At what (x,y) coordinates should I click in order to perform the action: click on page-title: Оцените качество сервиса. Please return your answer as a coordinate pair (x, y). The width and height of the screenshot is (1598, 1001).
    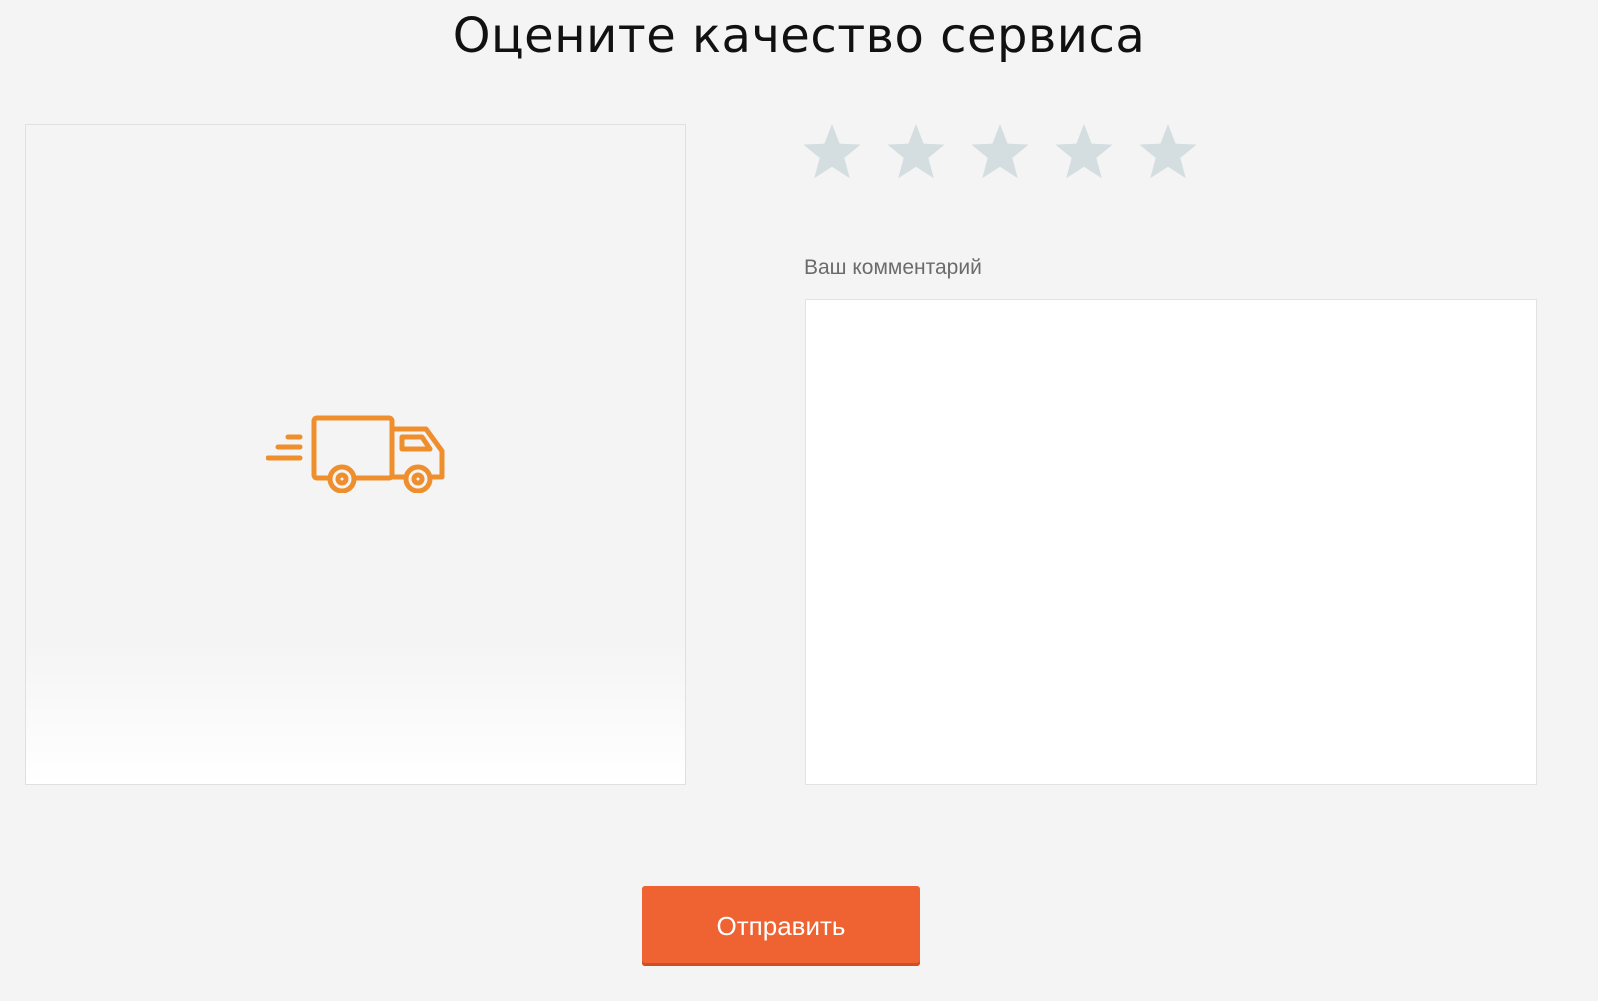
    Looking at the image, I should click on (799, 36).